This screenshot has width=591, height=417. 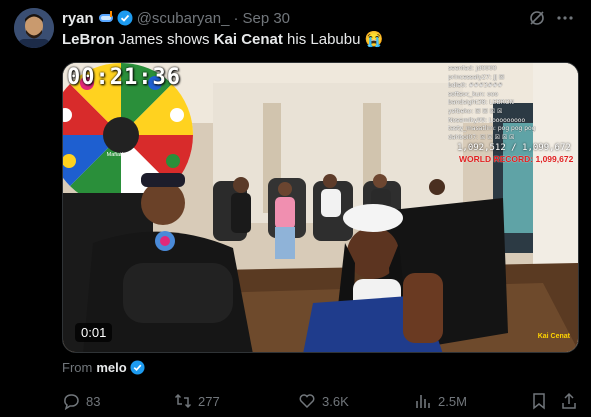 I want to click on stream-timer: 00:21:36, so click(x=124, y=77).